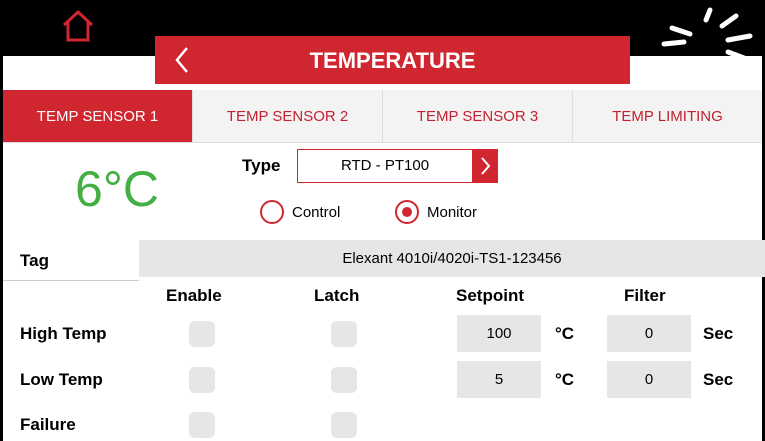 Image resolution: width=765 pixels, height=441 pixels. I want to click on low-temp-setpoint-unit: °C, so click(565, 379).